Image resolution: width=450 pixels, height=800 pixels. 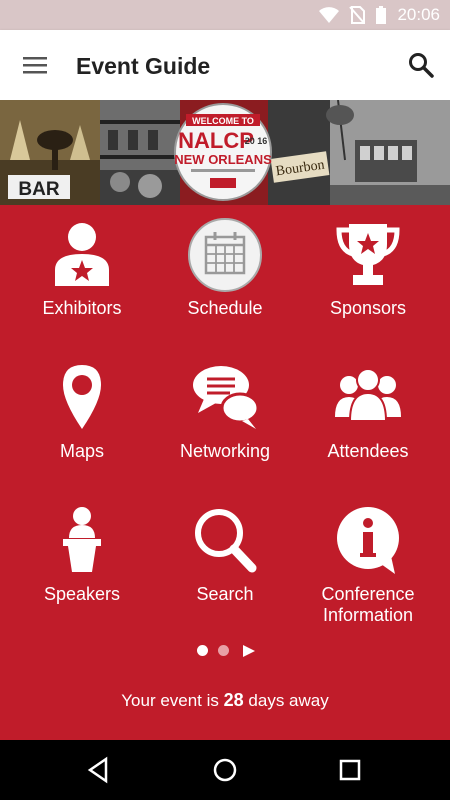 I want to click on search-button, so click(x=421, y=65).